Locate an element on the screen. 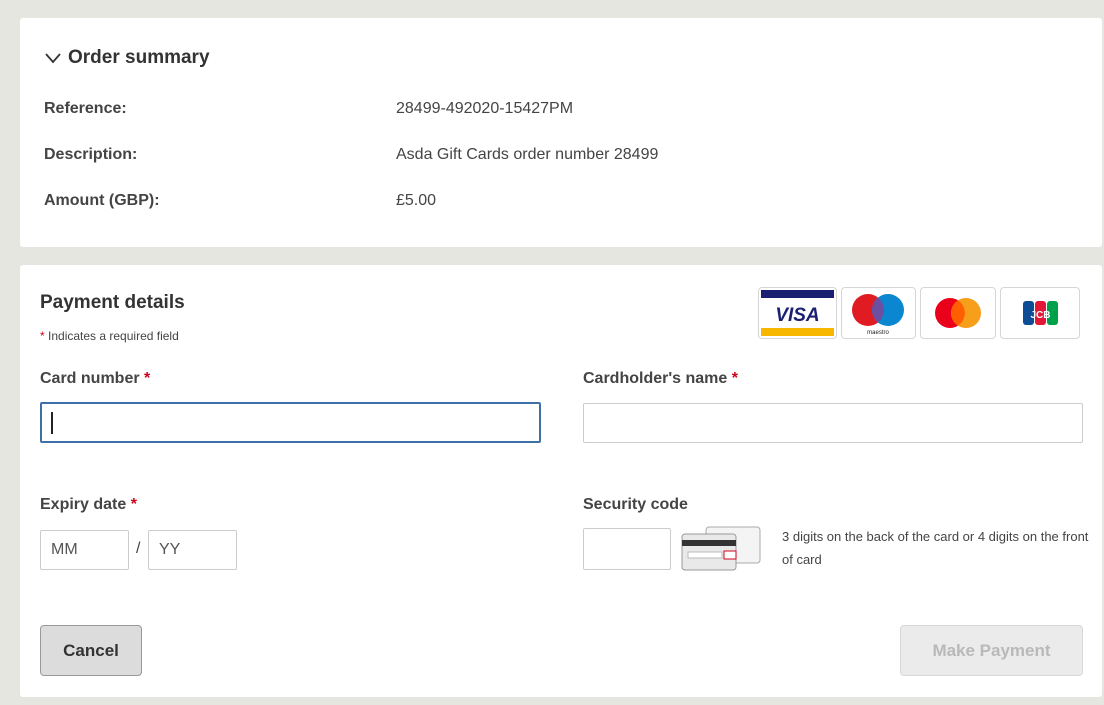 The width and height of the screenshot is (1104, 705). security-code-input is located at coordinates (627, 549).